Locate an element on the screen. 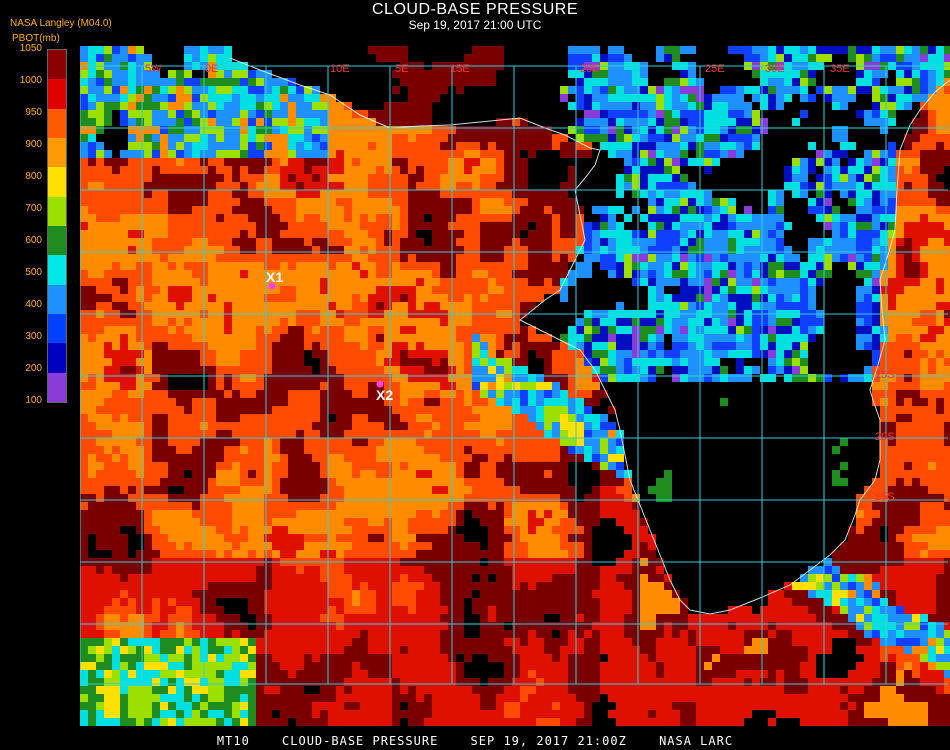 The height and width of the screenshot is (750, 950). legend-tick-label: 900 is located at coordinates (33, 144).